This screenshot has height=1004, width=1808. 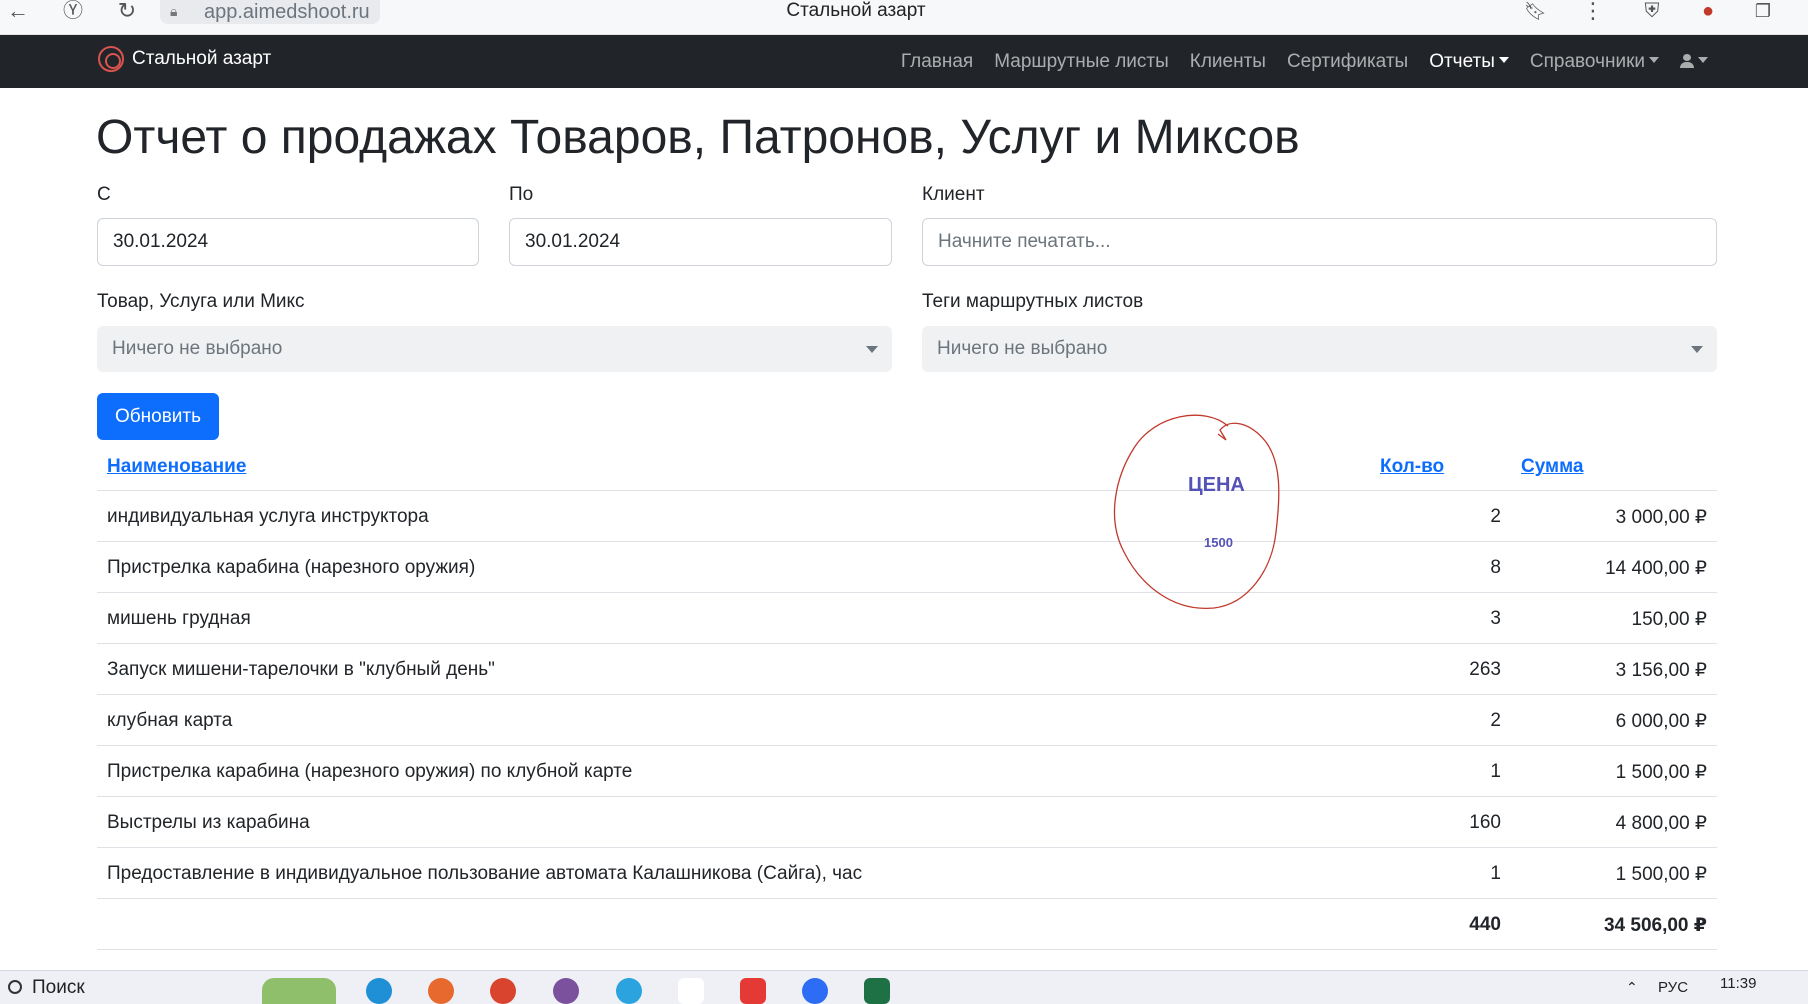 I want to click on client-label: Клиент, so click(x=953, y=194).